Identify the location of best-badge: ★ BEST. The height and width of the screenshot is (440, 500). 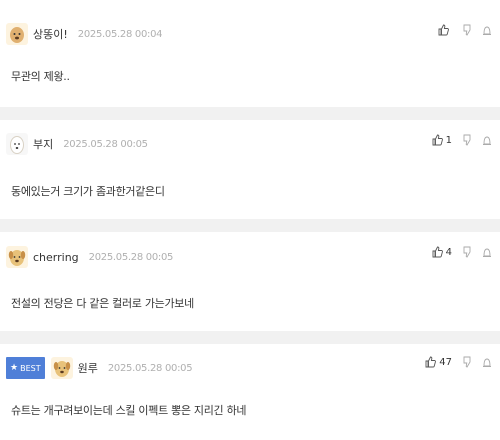
(25, 368).